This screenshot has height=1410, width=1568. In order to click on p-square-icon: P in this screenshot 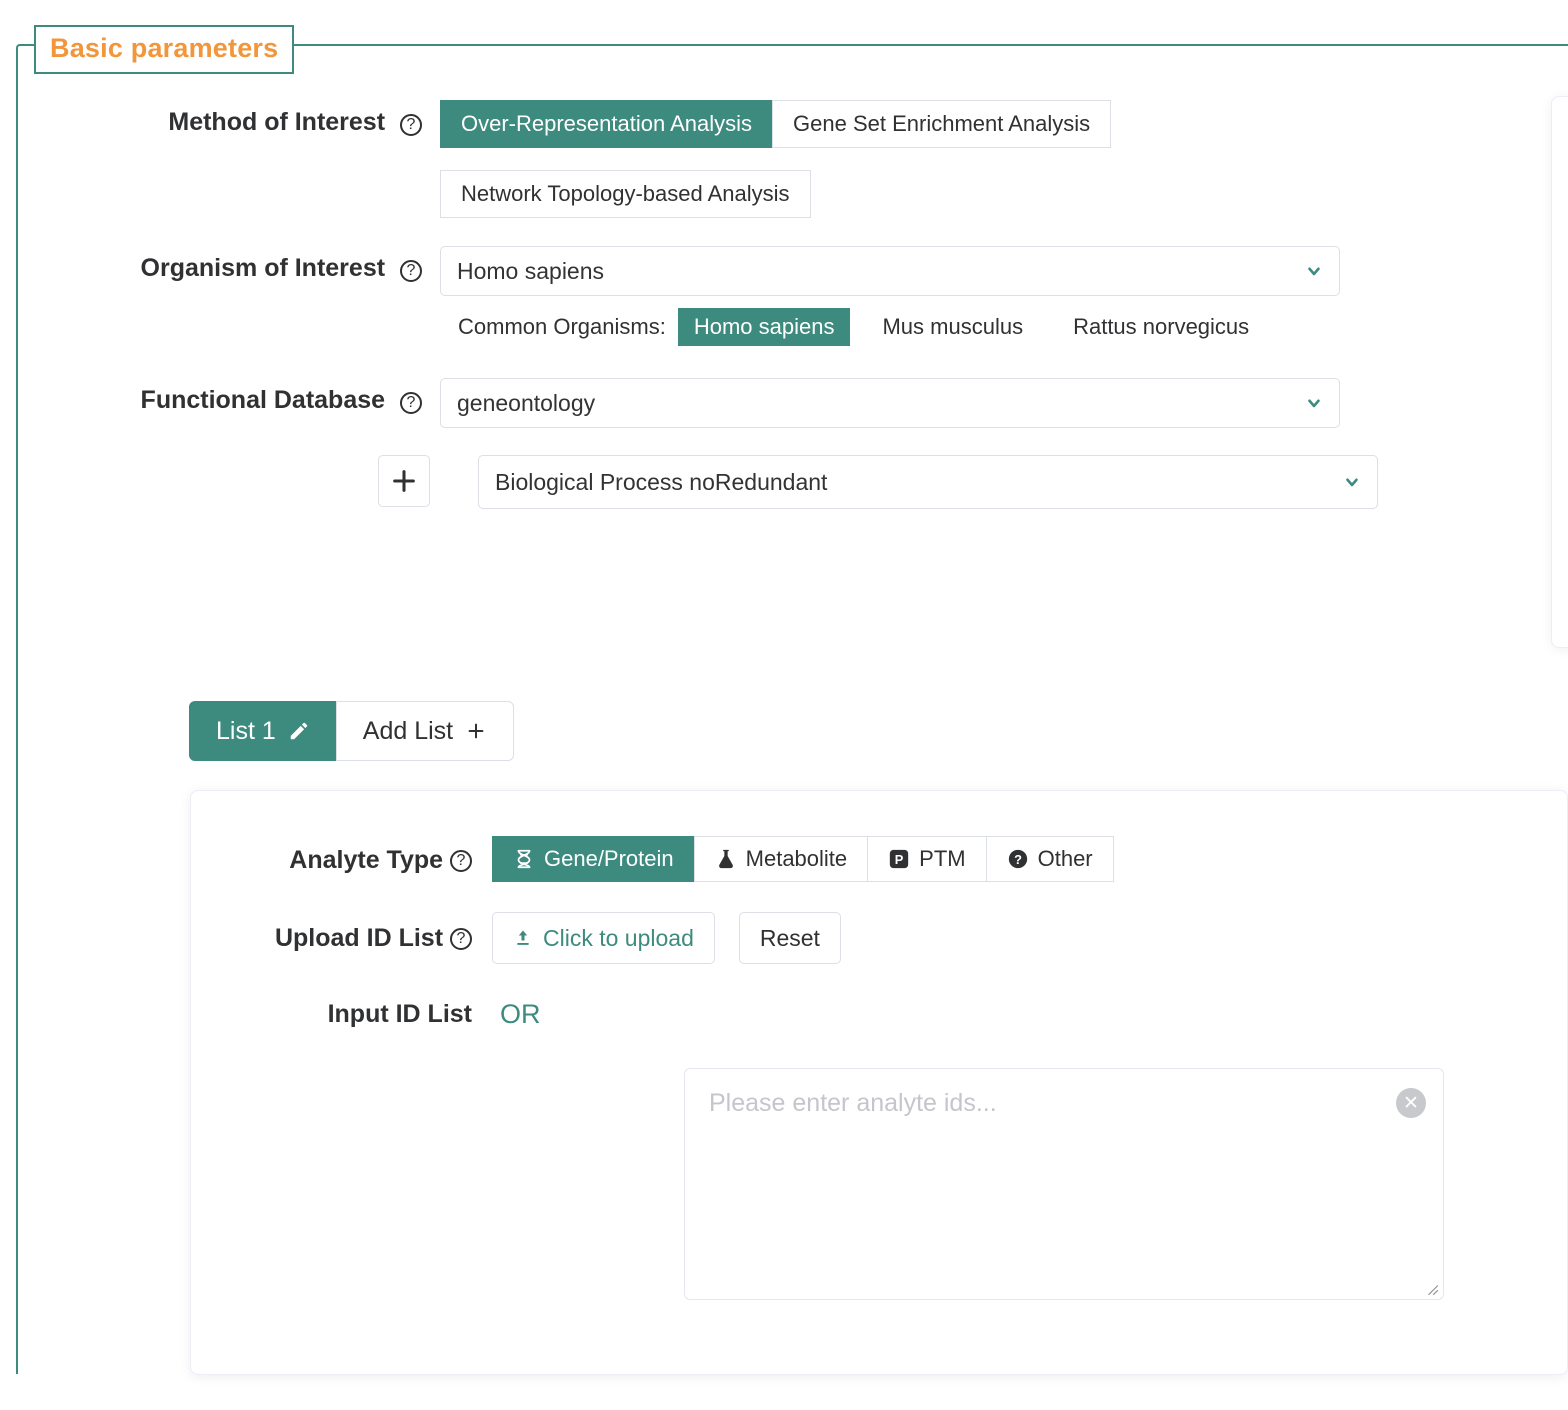, I will do `click(899, 859)`.